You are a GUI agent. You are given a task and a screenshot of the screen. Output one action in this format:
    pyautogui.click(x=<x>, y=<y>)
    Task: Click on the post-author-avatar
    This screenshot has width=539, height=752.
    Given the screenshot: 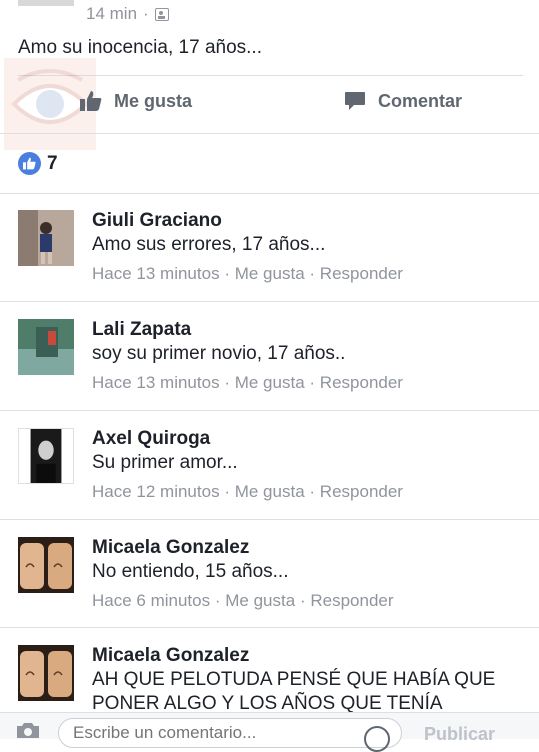 What is the action you would take?
    pyautogui.click(x=46, y=3)
    